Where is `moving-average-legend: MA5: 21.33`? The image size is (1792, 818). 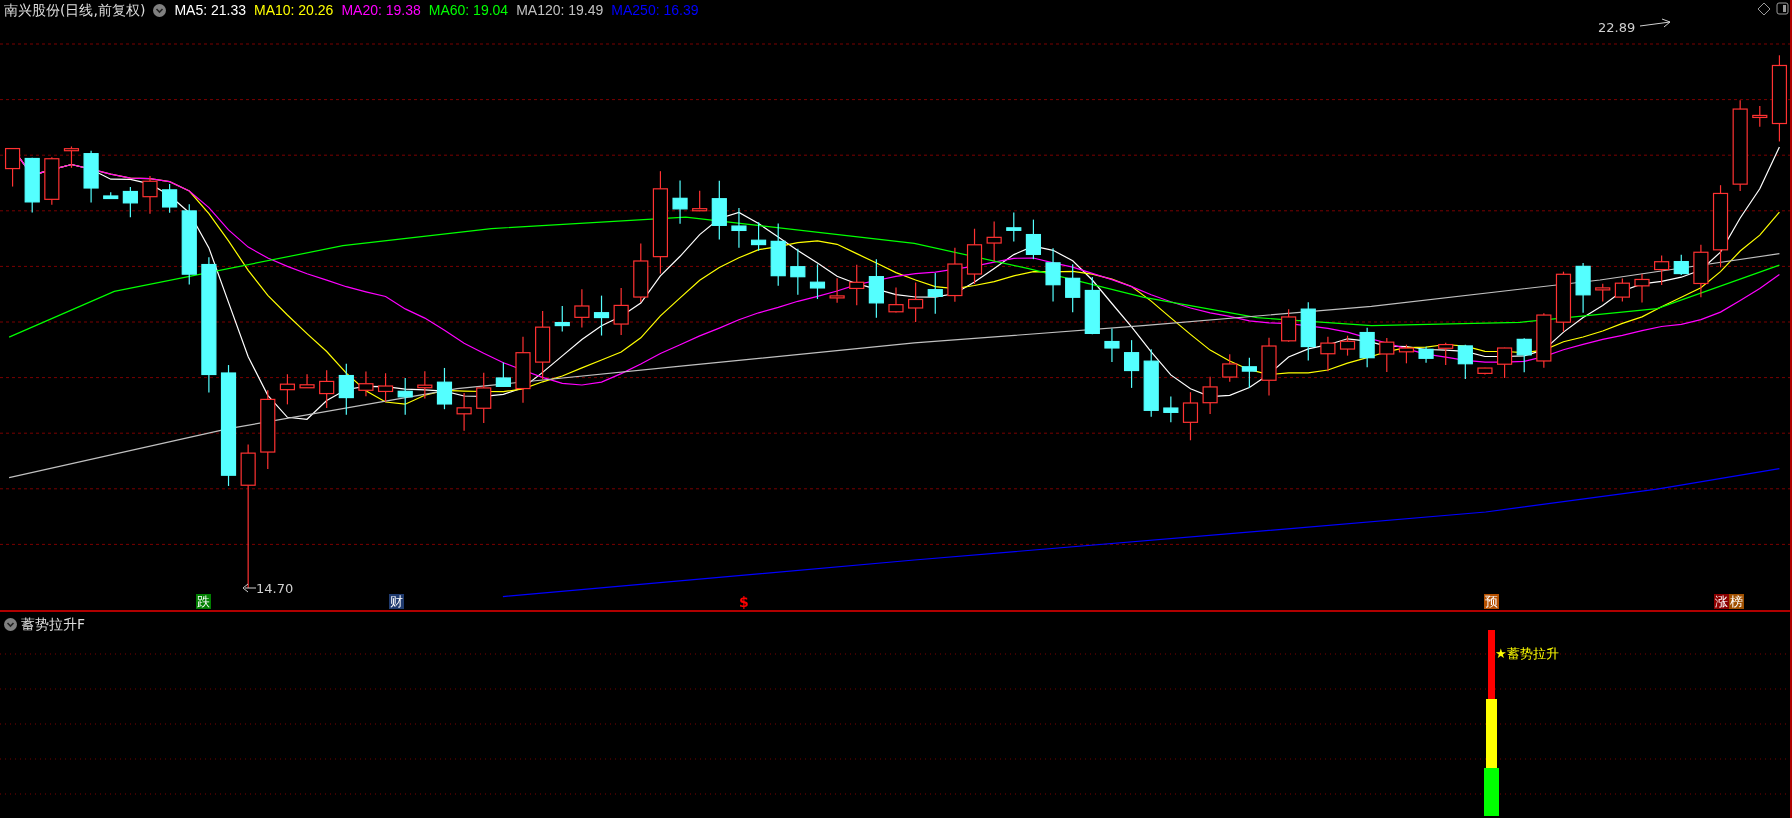
moving-average-legend: MA5: 21.33 is located at coordinates (210, 10).